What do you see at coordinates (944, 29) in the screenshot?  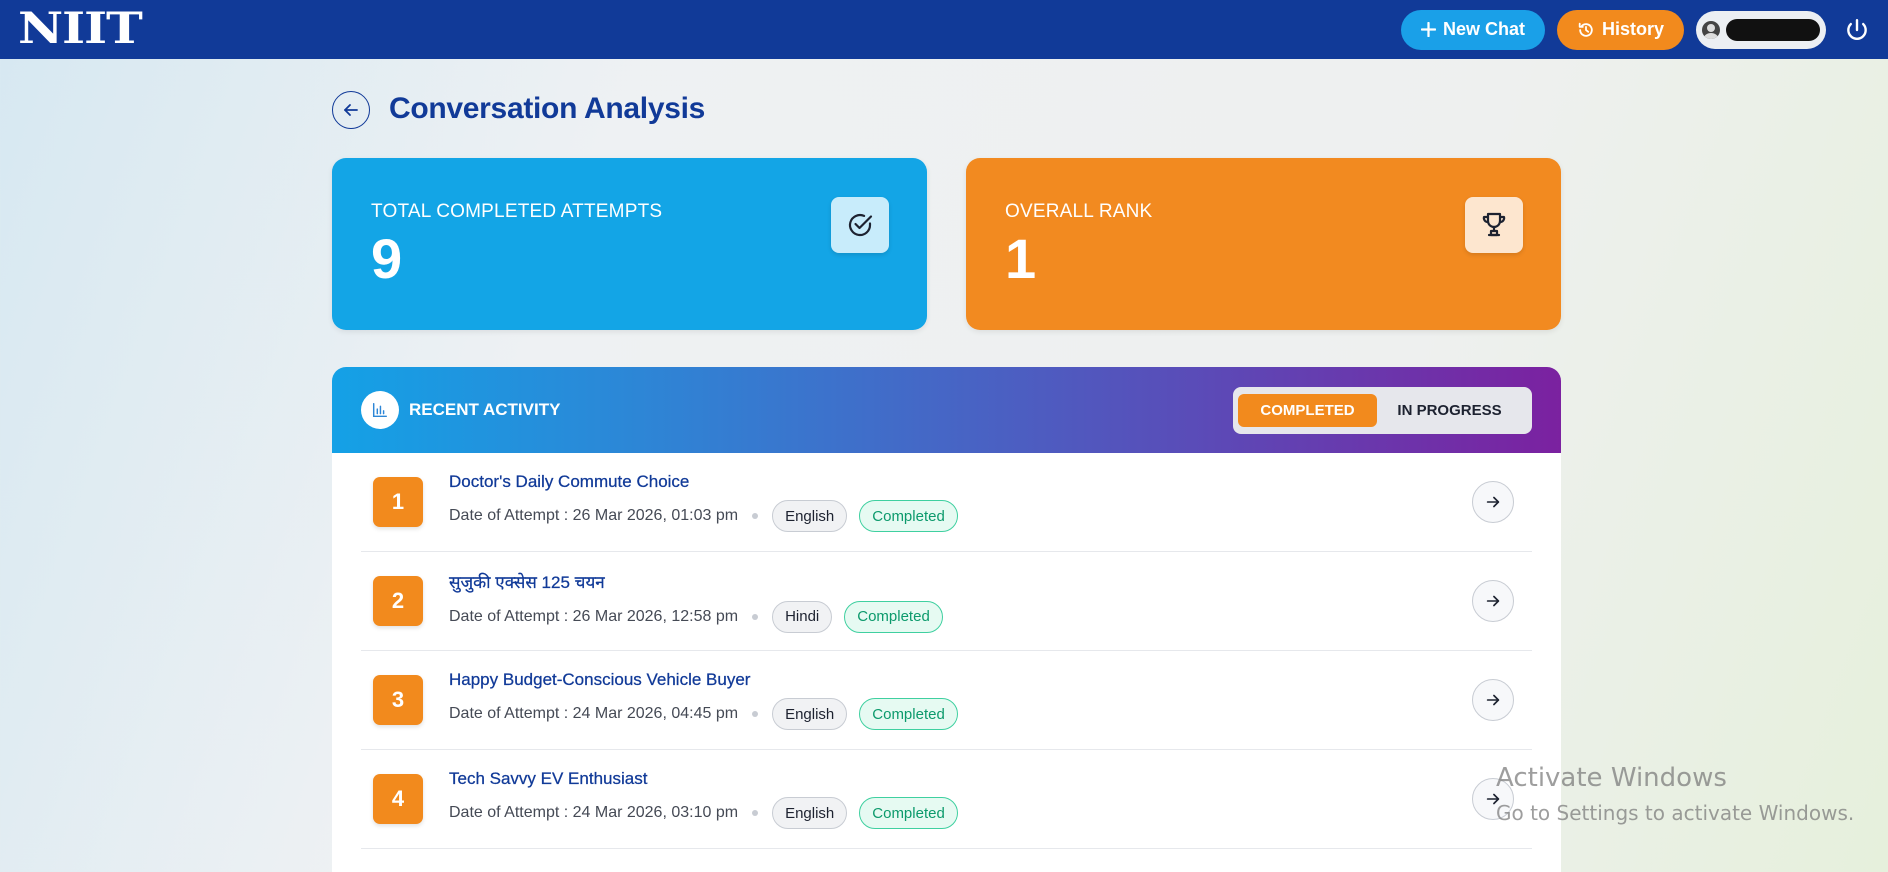 I see `top-navigation-bar: NIIT New Chat History` at bounding box center [944, 29].